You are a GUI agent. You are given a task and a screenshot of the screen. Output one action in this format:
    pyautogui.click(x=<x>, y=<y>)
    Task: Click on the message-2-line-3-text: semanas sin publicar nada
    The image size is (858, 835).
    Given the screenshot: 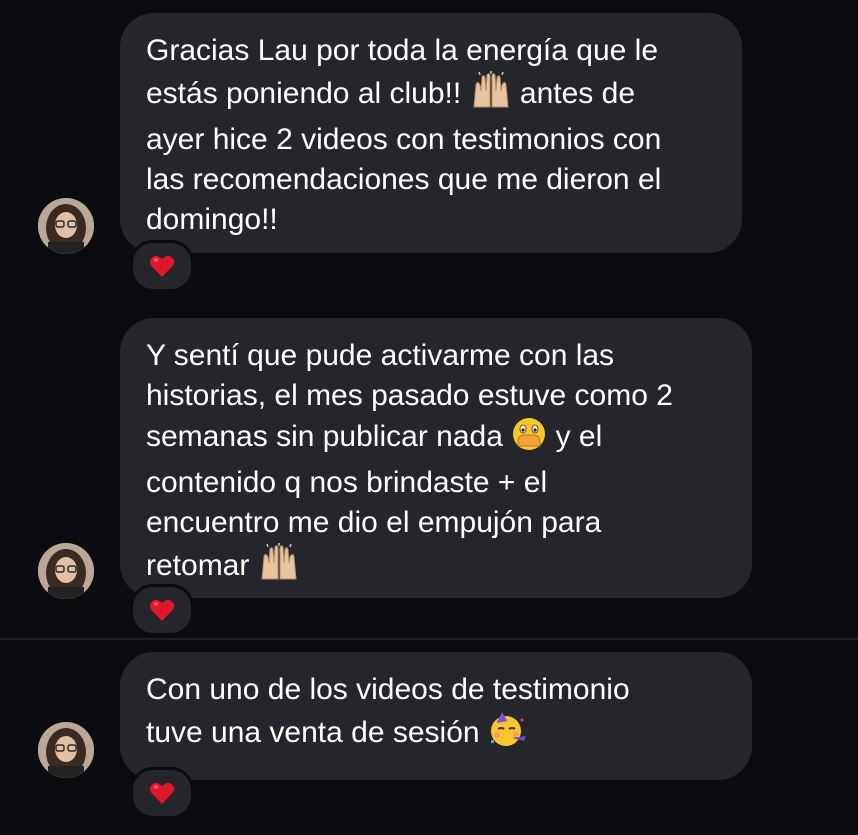 What is the action you would take?
    pyautogui.click(x=324, y=436)
    